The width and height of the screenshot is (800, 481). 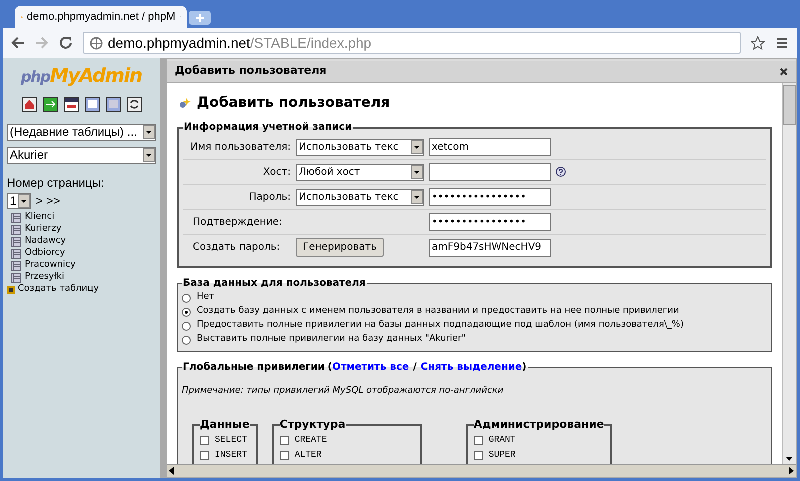 I want to click on sql-icon, so click(x=71, y=104).